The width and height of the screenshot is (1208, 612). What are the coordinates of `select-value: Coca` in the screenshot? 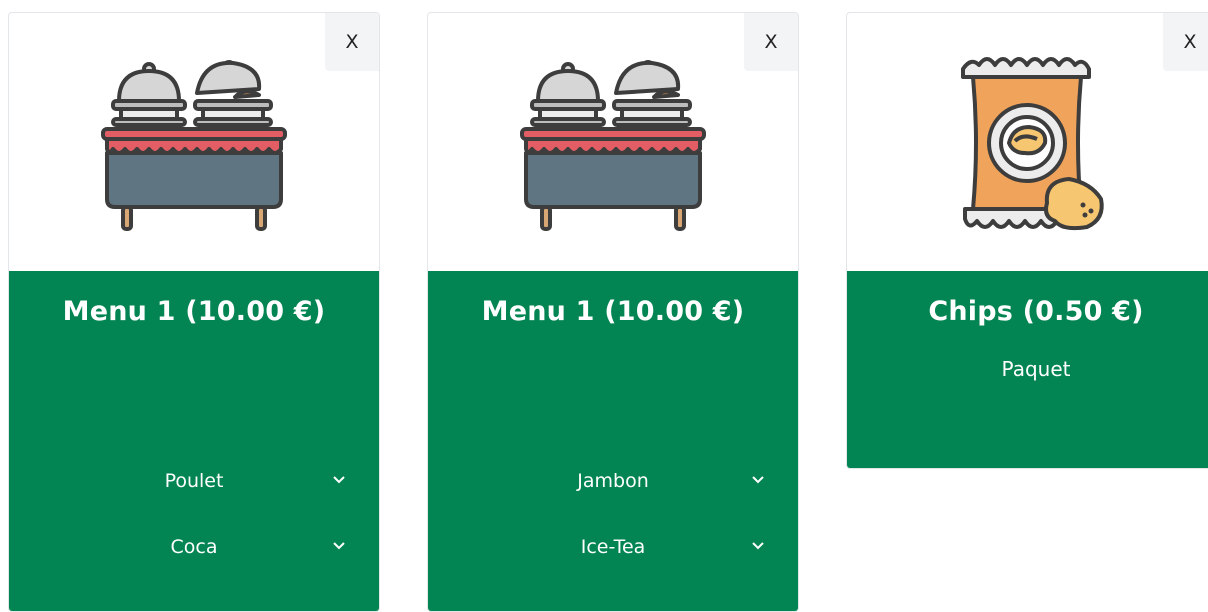 It's located at (194, 547).